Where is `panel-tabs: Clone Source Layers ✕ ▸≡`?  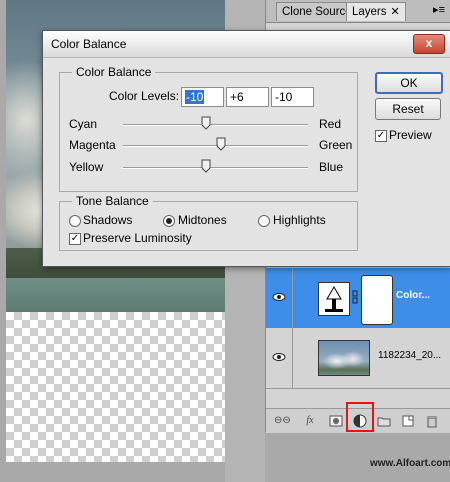
panel-tabs: Clone Source Layers ✕ ▸≡ is located at coordinates (358, 11).